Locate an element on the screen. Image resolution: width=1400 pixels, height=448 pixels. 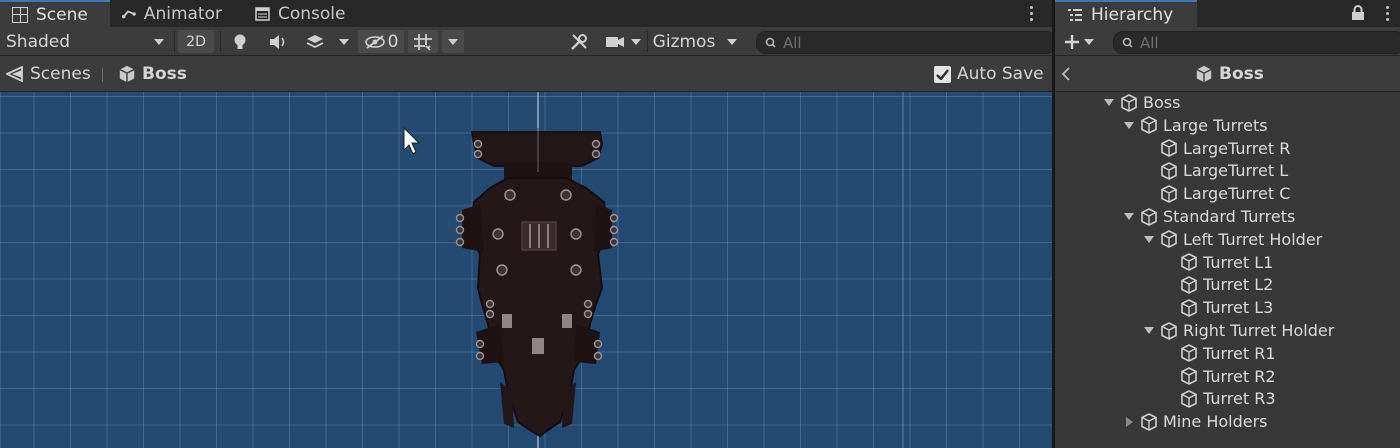
scene-panel-menu-button is located at coordinates (1031, 13).